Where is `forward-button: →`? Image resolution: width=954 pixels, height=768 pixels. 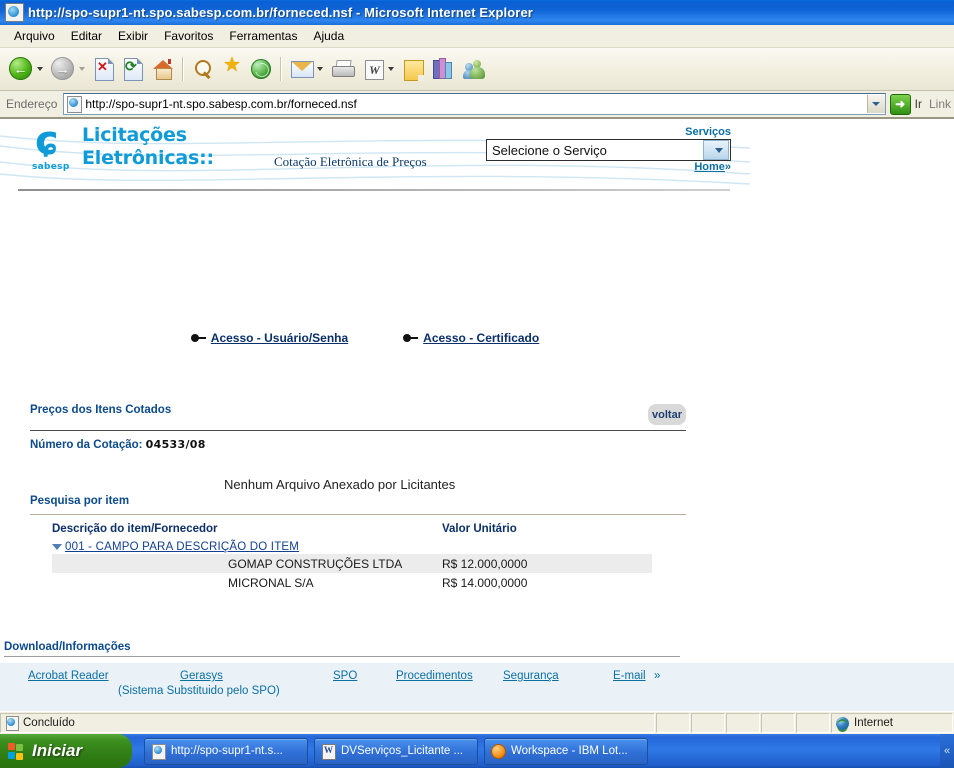 forward-button: → is located at coordinates (62, 69).